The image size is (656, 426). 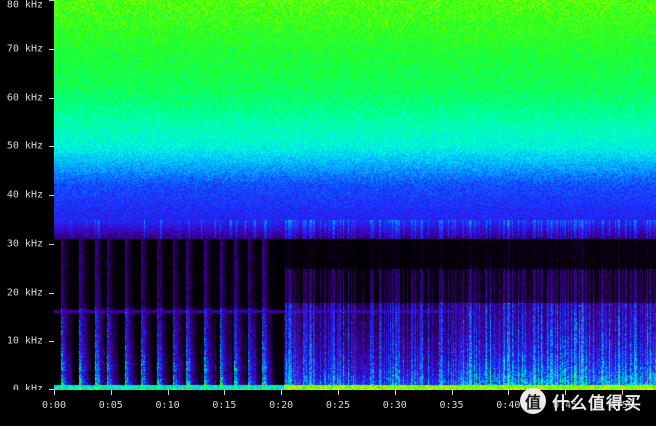 I want to click on frequency-tick-label: 20 kHz, so click(x=24, y=292).